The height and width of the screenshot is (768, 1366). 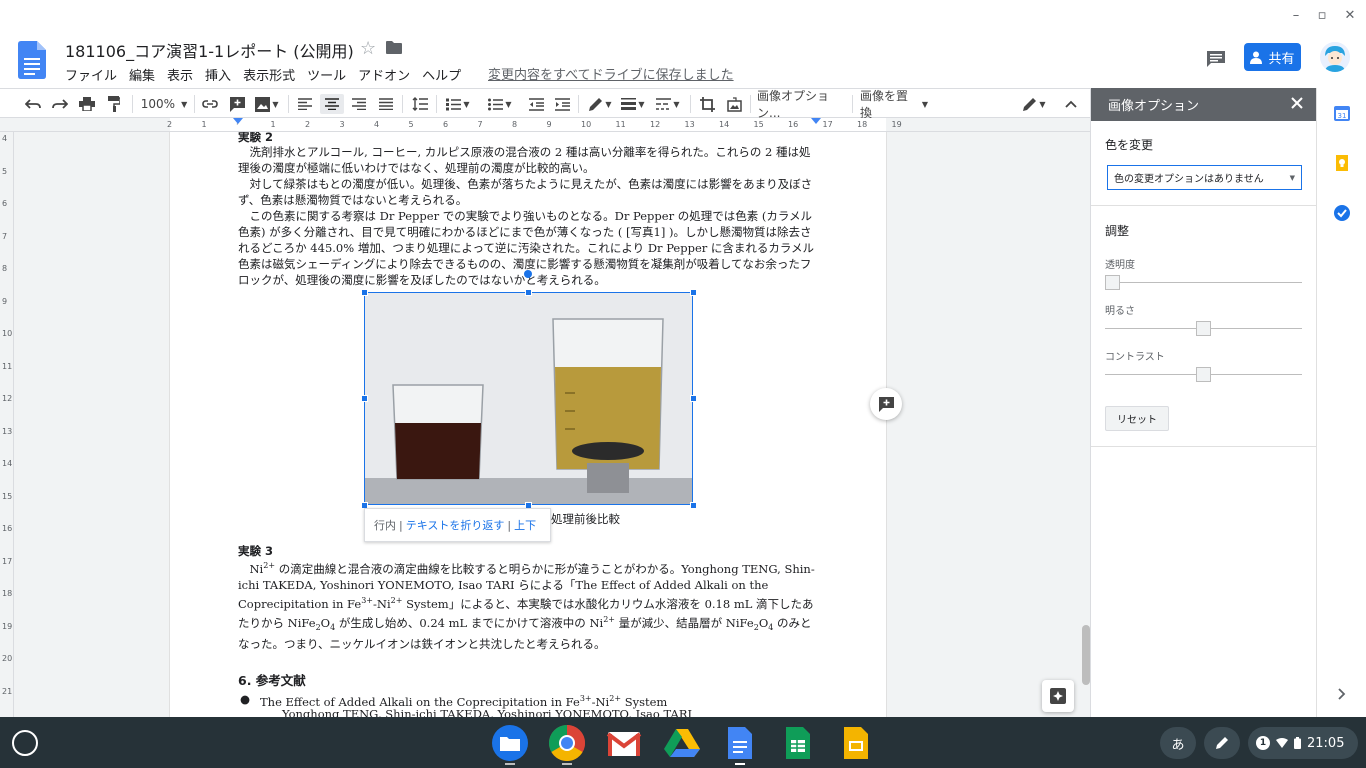 What do you see at coordinates (364, 292) in the screenshot?
I see `resize-handle-top-left` at bounding box center [364, 292].